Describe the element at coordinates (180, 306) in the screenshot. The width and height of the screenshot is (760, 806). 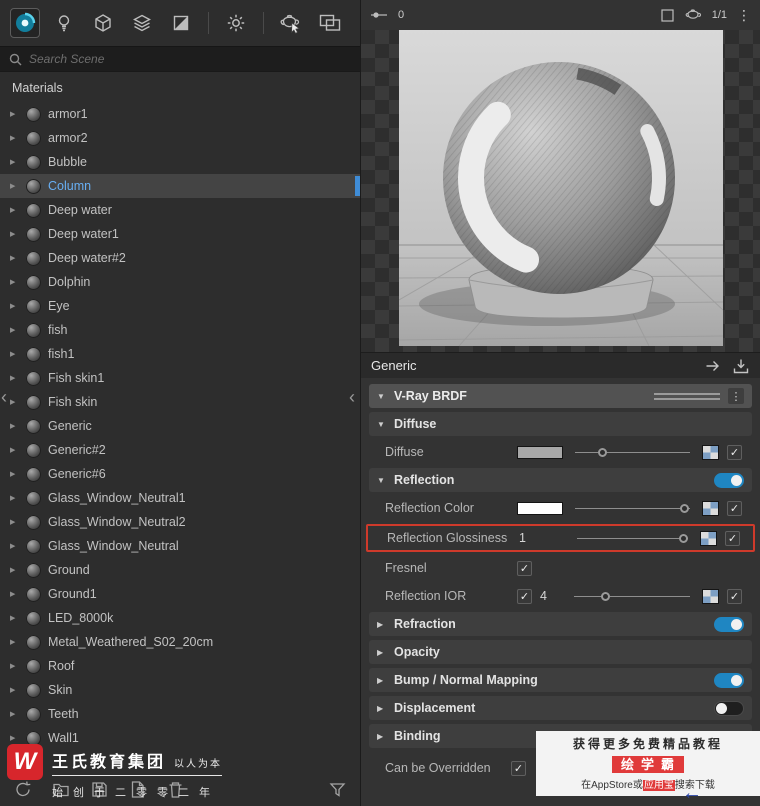
I see `material-list-item: ▶ Eye` at that location.